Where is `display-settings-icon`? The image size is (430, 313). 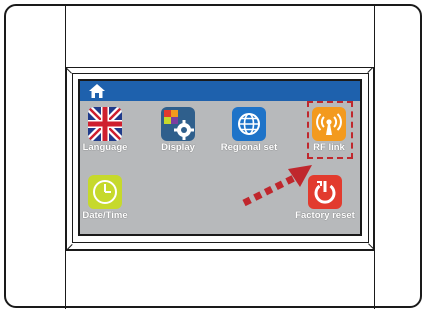
display-settings-icon is located at coordinates (178, 124).